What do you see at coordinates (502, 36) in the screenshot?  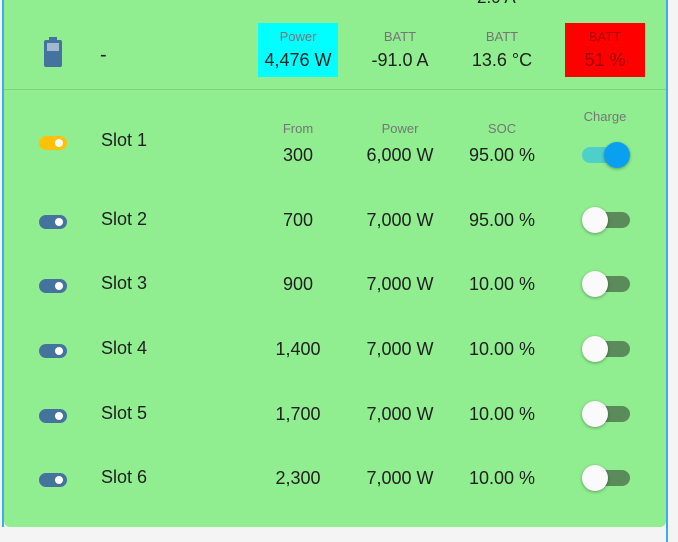 I see `batt-temp-label: BATT` at bounding box center [502, 36].